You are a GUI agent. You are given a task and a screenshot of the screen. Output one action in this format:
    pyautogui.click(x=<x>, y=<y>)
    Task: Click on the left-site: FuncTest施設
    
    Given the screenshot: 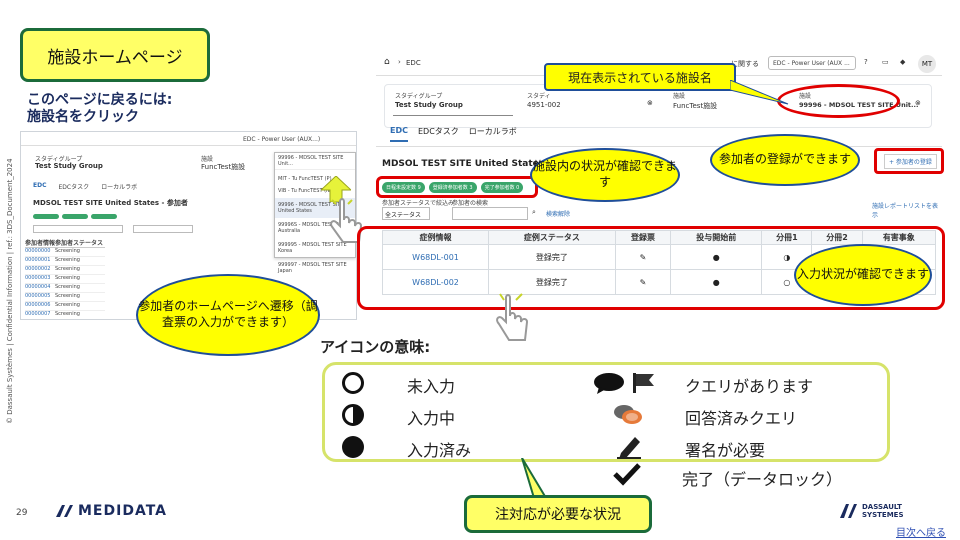 What is the action you would take?
    pyautogui.click(x=223, y=167)
    